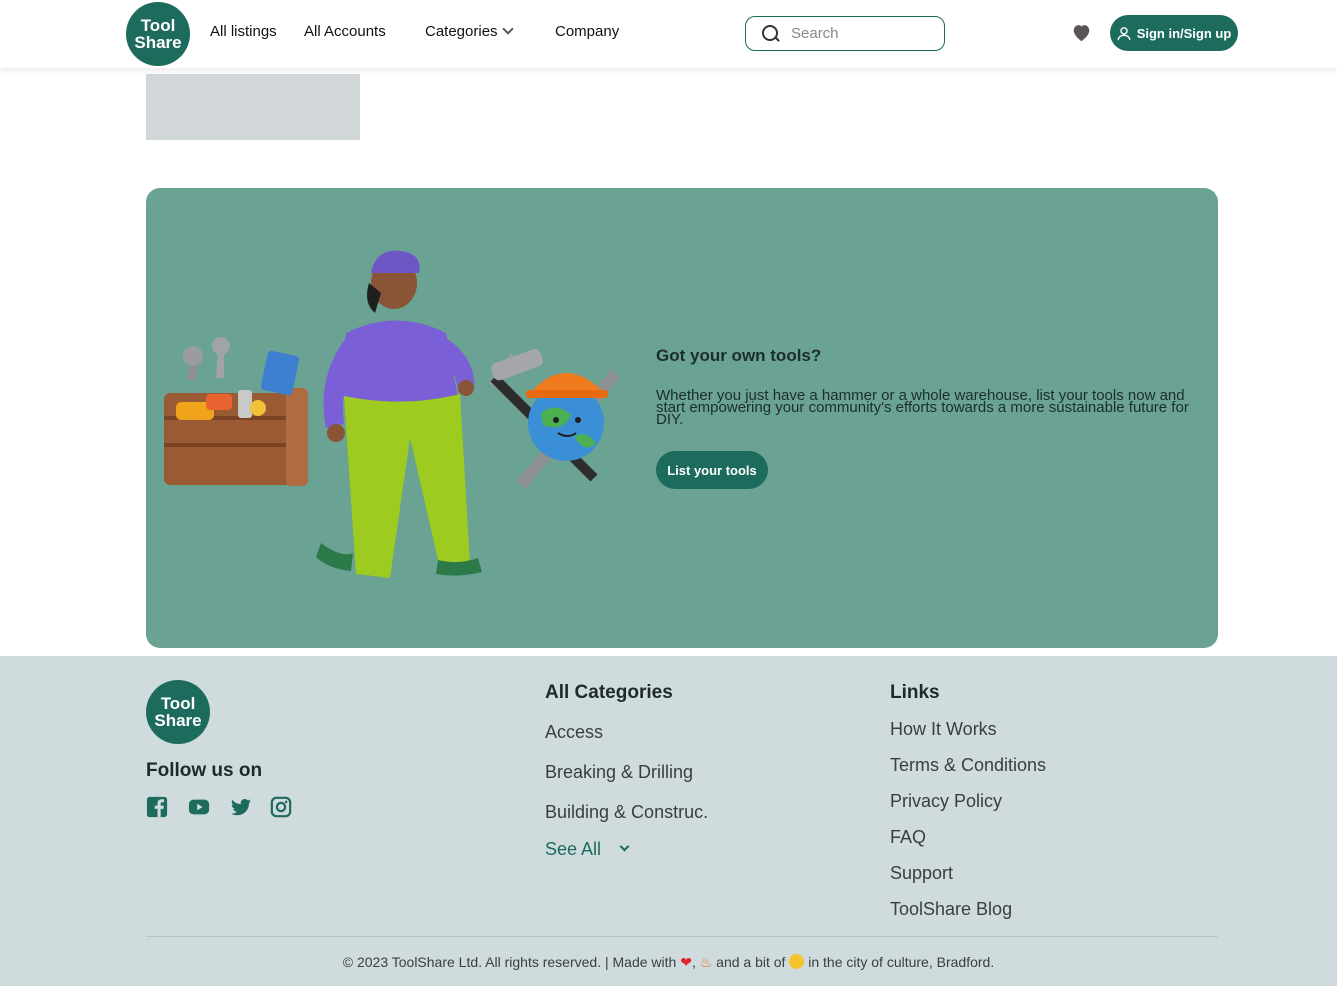 This screenshot has width=1337, height=986. I want to click on see-all-categories-link: See All, so click(587, 849).